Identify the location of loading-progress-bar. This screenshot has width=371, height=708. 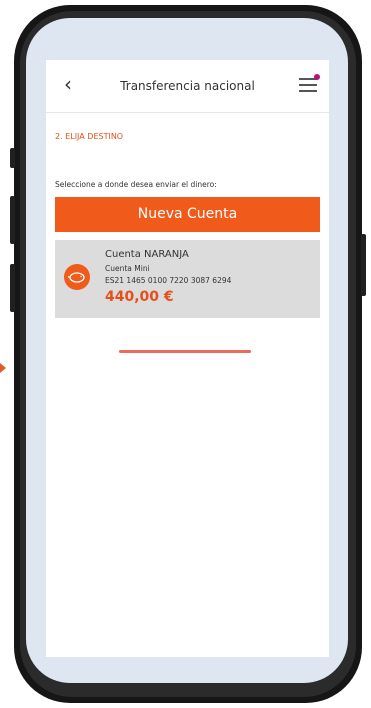
(185, 351).